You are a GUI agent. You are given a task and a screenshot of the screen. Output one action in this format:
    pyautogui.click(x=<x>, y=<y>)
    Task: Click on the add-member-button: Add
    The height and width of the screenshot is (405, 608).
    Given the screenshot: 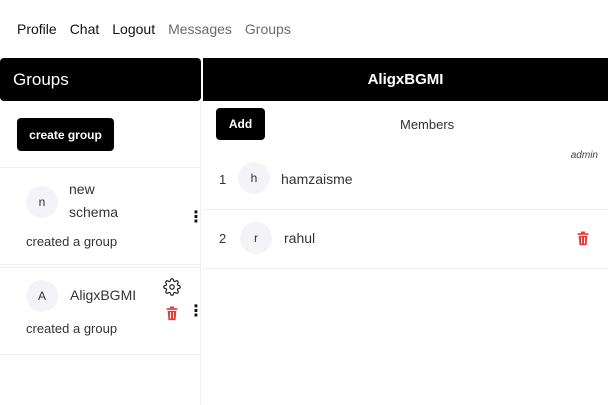 What is the action you would take?
    pyautogui.click(x=240, y=124)
    